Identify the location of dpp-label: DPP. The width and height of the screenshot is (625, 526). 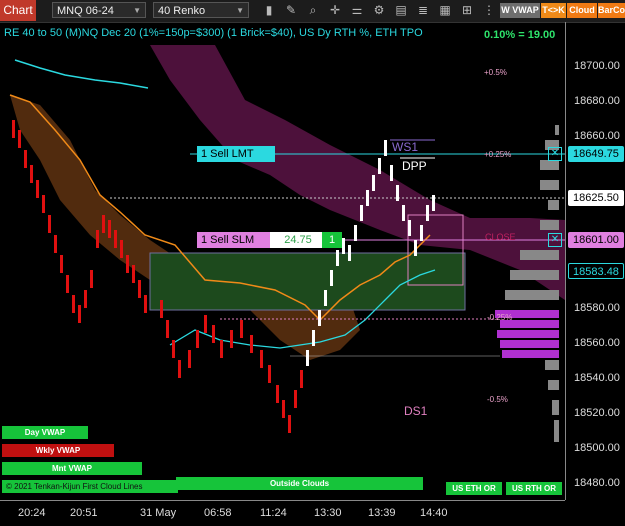
(414, 166).